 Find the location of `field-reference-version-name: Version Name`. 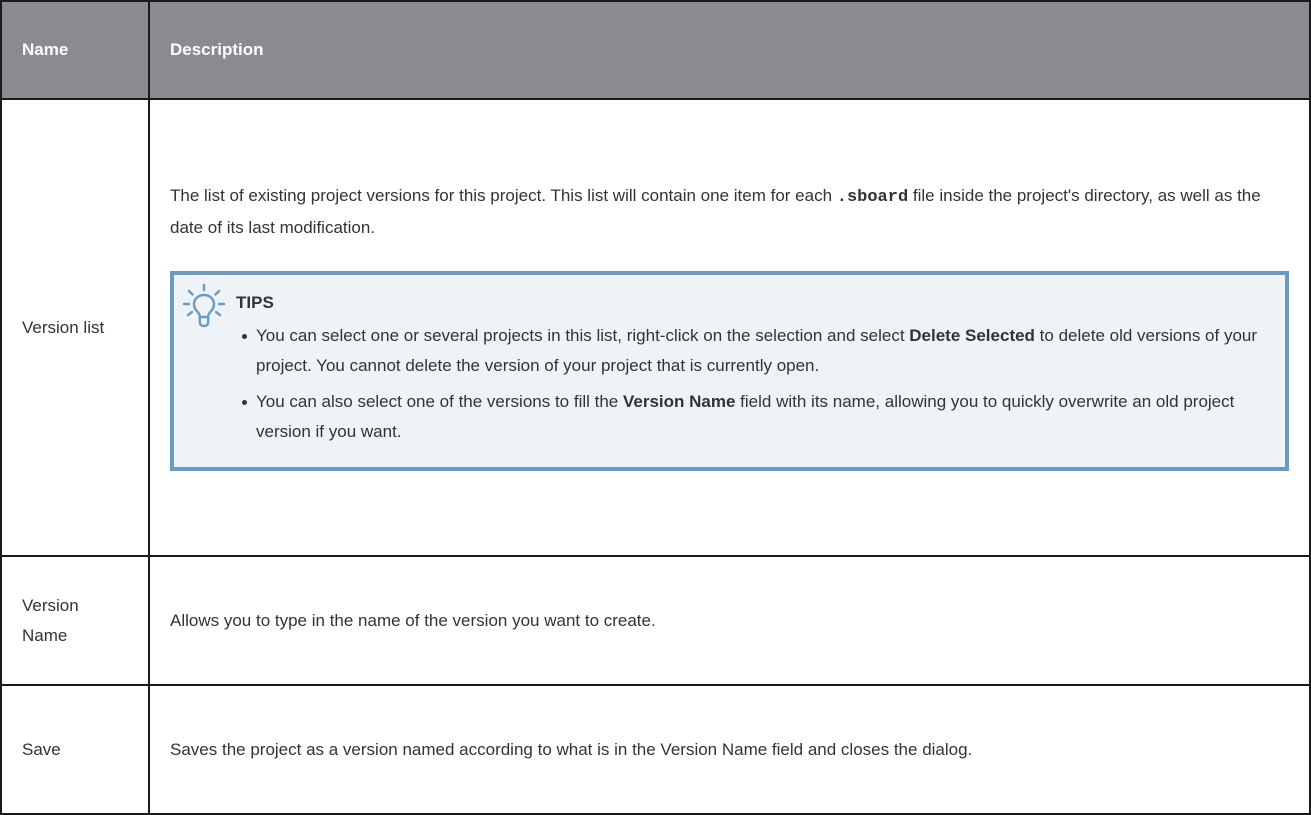

field-reference-version-name: Version Name is located at coordinates (679, 401).